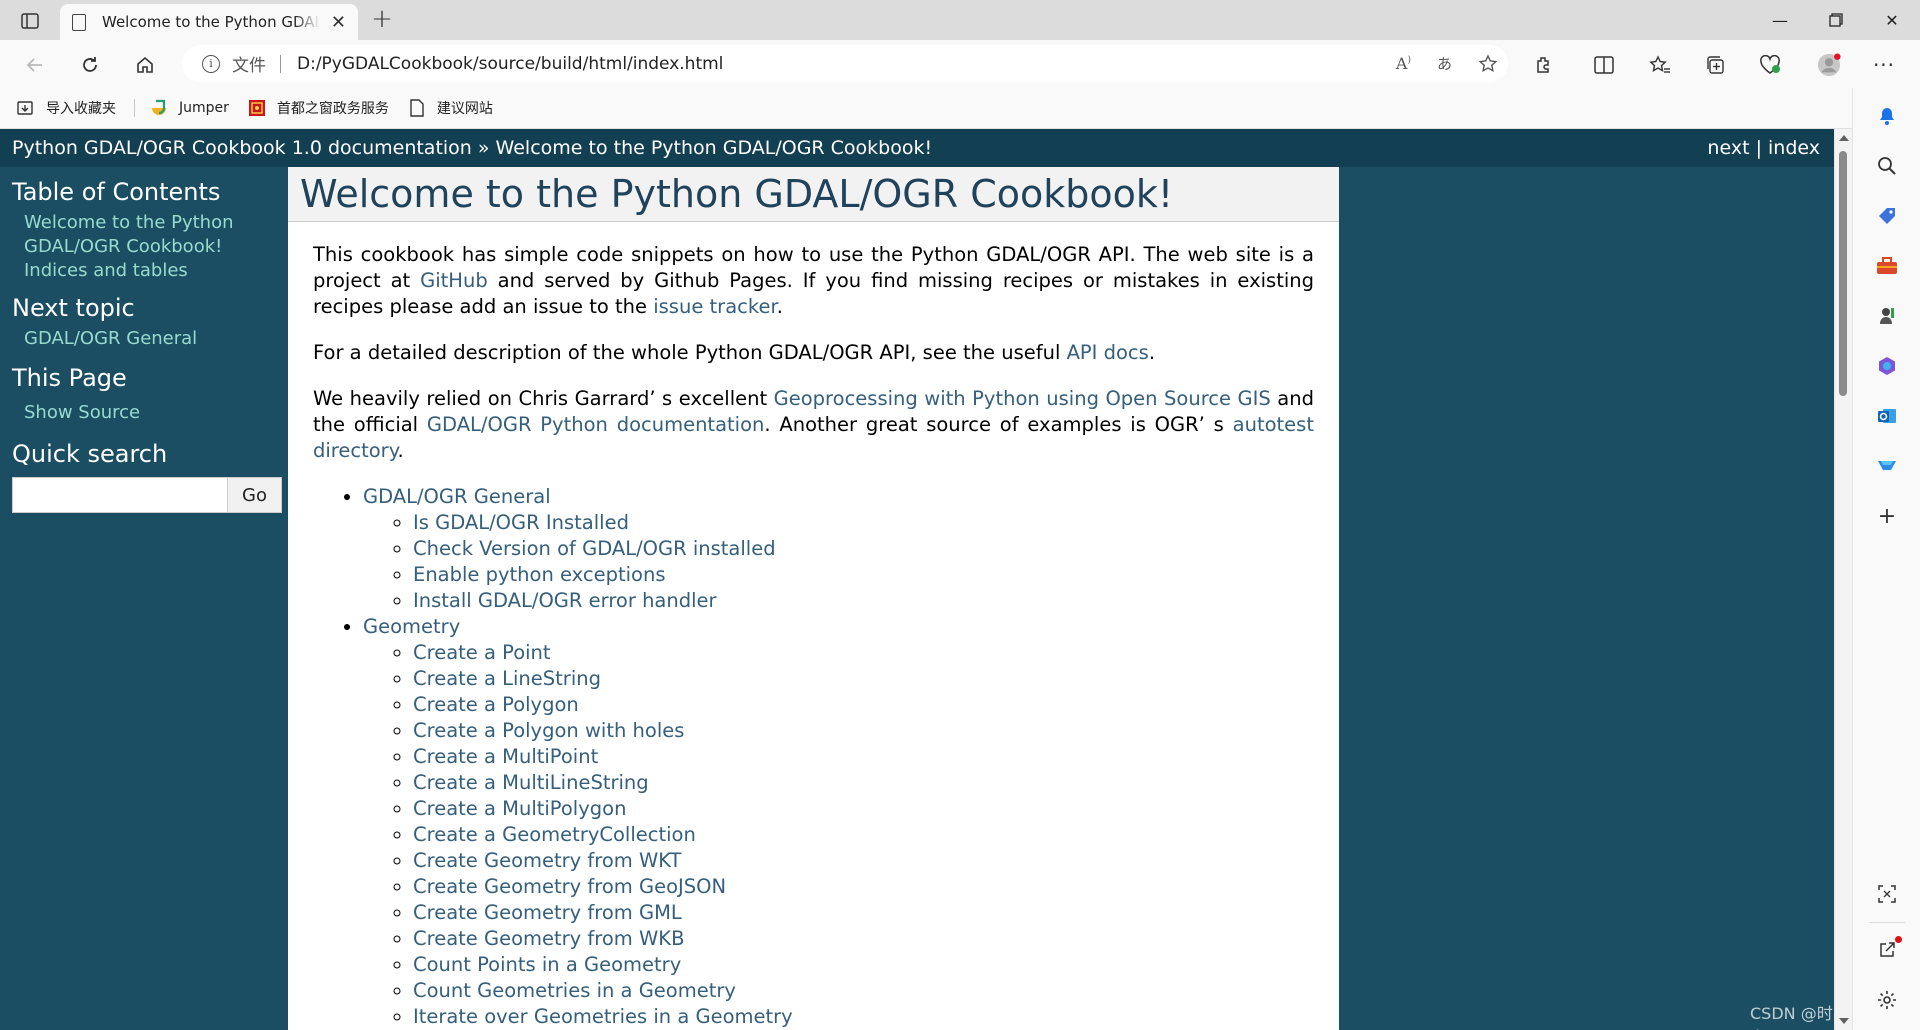 The width and height of the screenshot is (1920, 1030). Describe the element at coordinates (1660, 65) in the screenshot. I see `favorites-icon` at that location.